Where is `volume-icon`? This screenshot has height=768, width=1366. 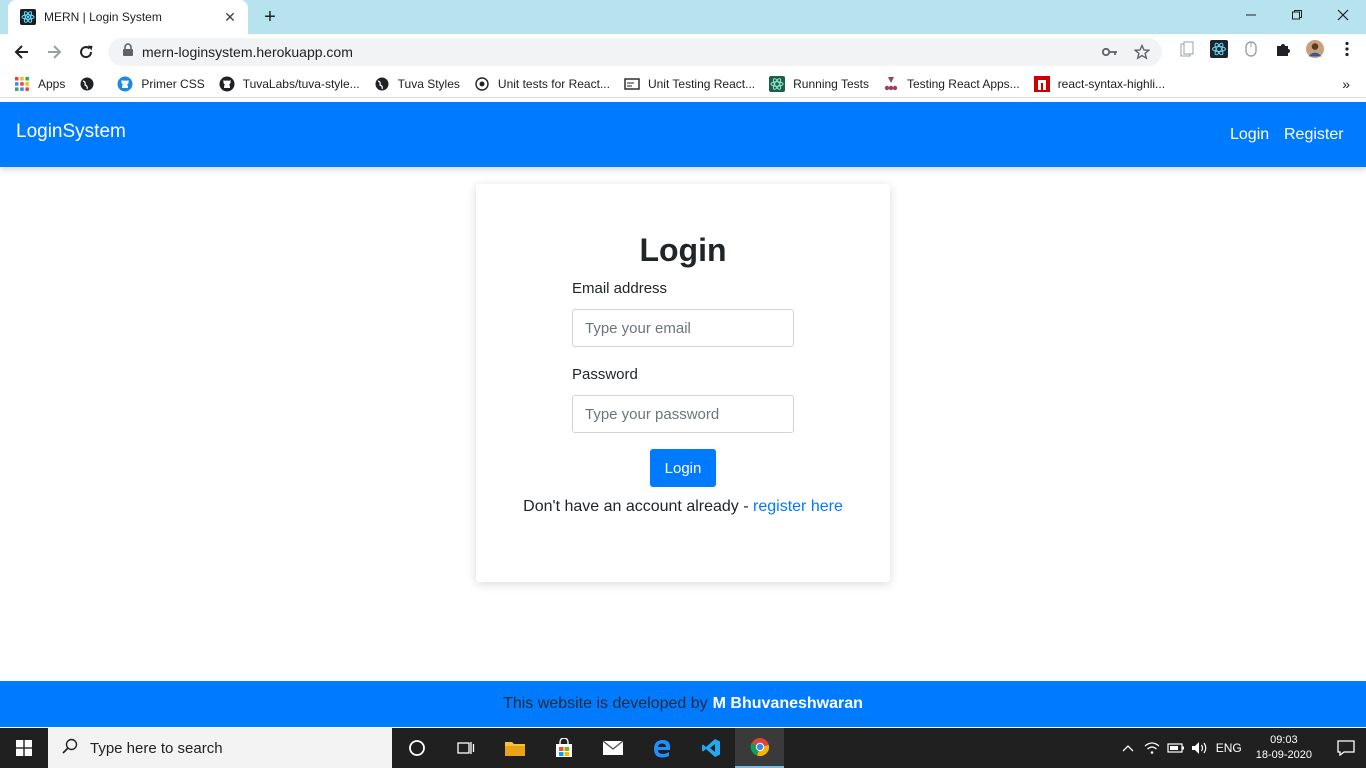 volume-icon is located at coordinates (1200, 748).